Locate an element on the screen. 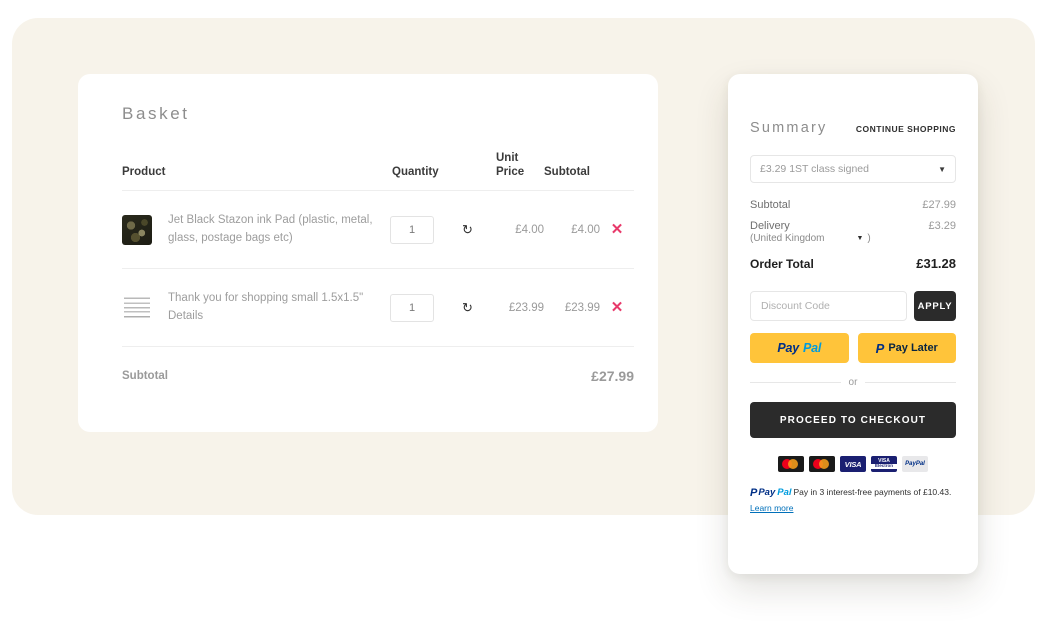  discount-row: APPLY is located at coordinates (853, 306).